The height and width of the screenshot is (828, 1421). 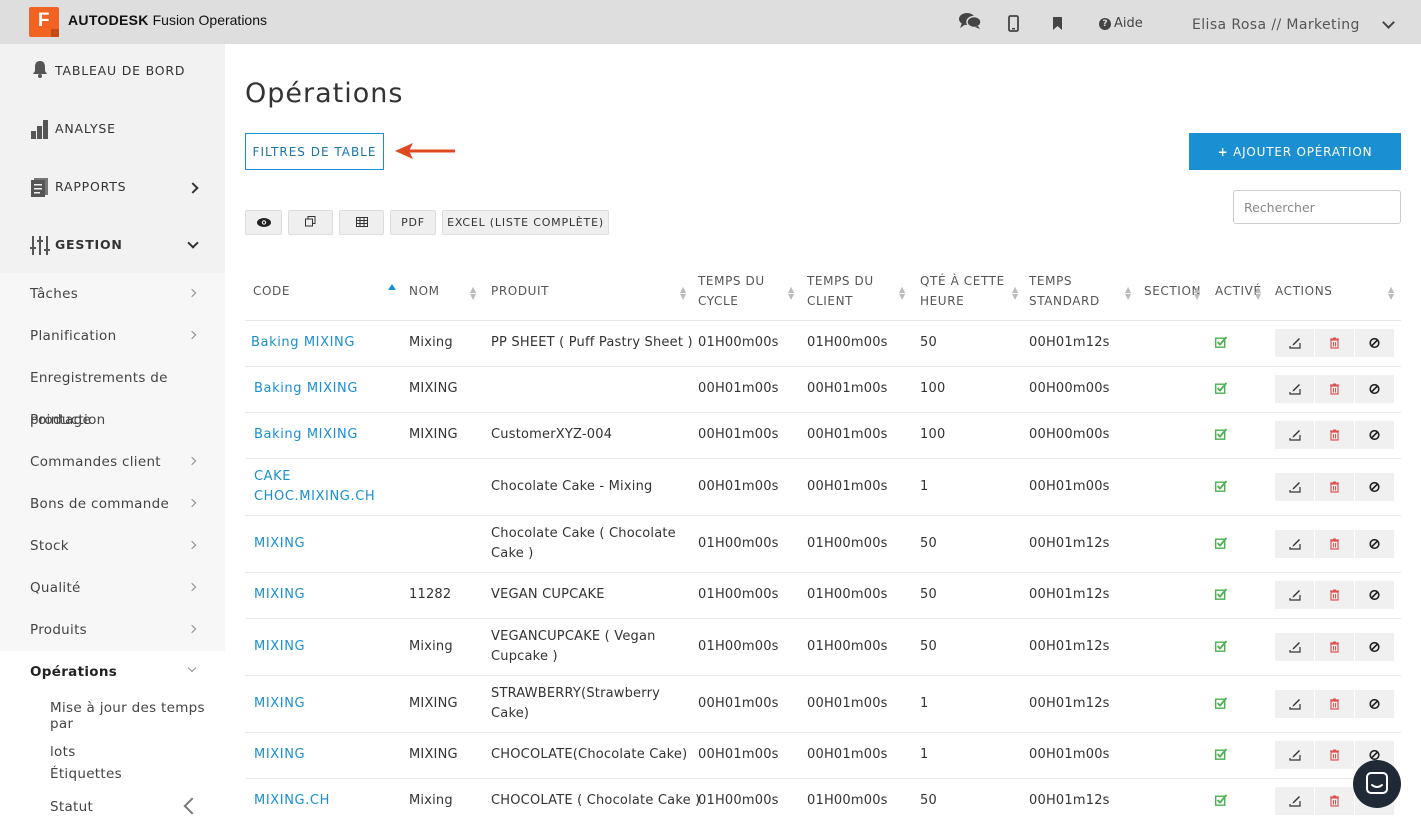 I want to click on sidebar-item-tableau-de-bord: TABLEAU DE BORD, so click(x=112, y=73).